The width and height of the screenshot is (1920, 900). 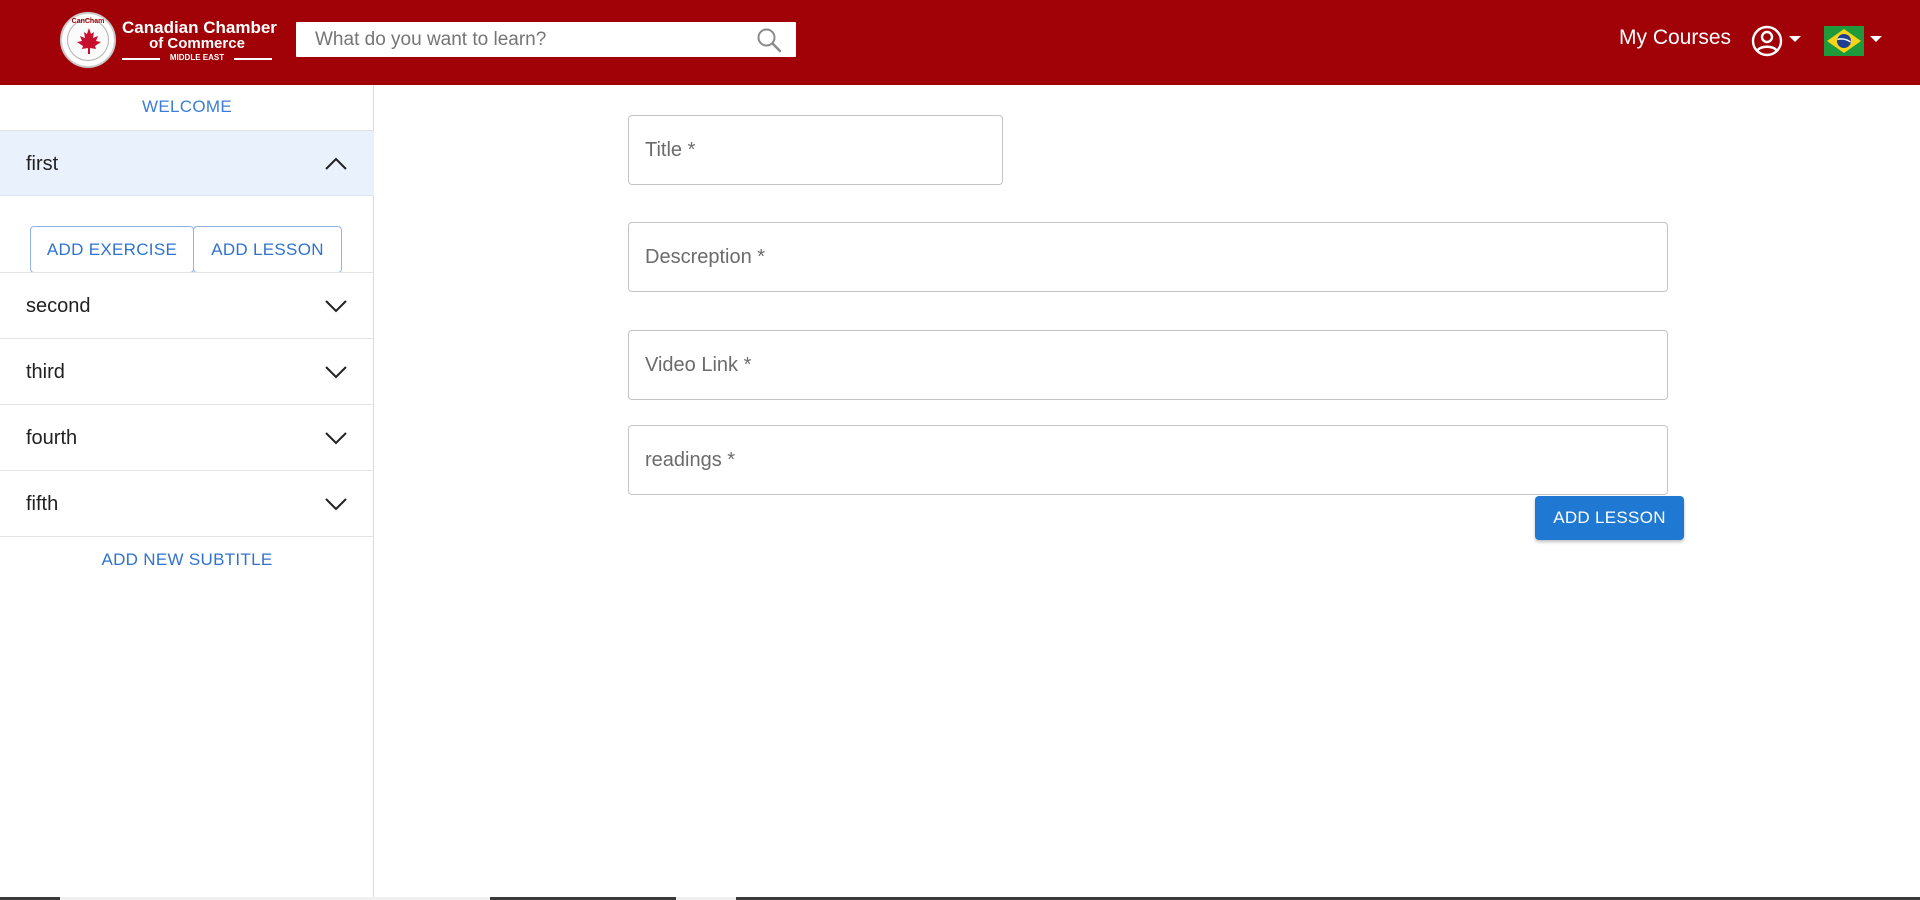 I want to click on add-lesson-submit-button: ADD LESSON, so click(x=1609, y=518).